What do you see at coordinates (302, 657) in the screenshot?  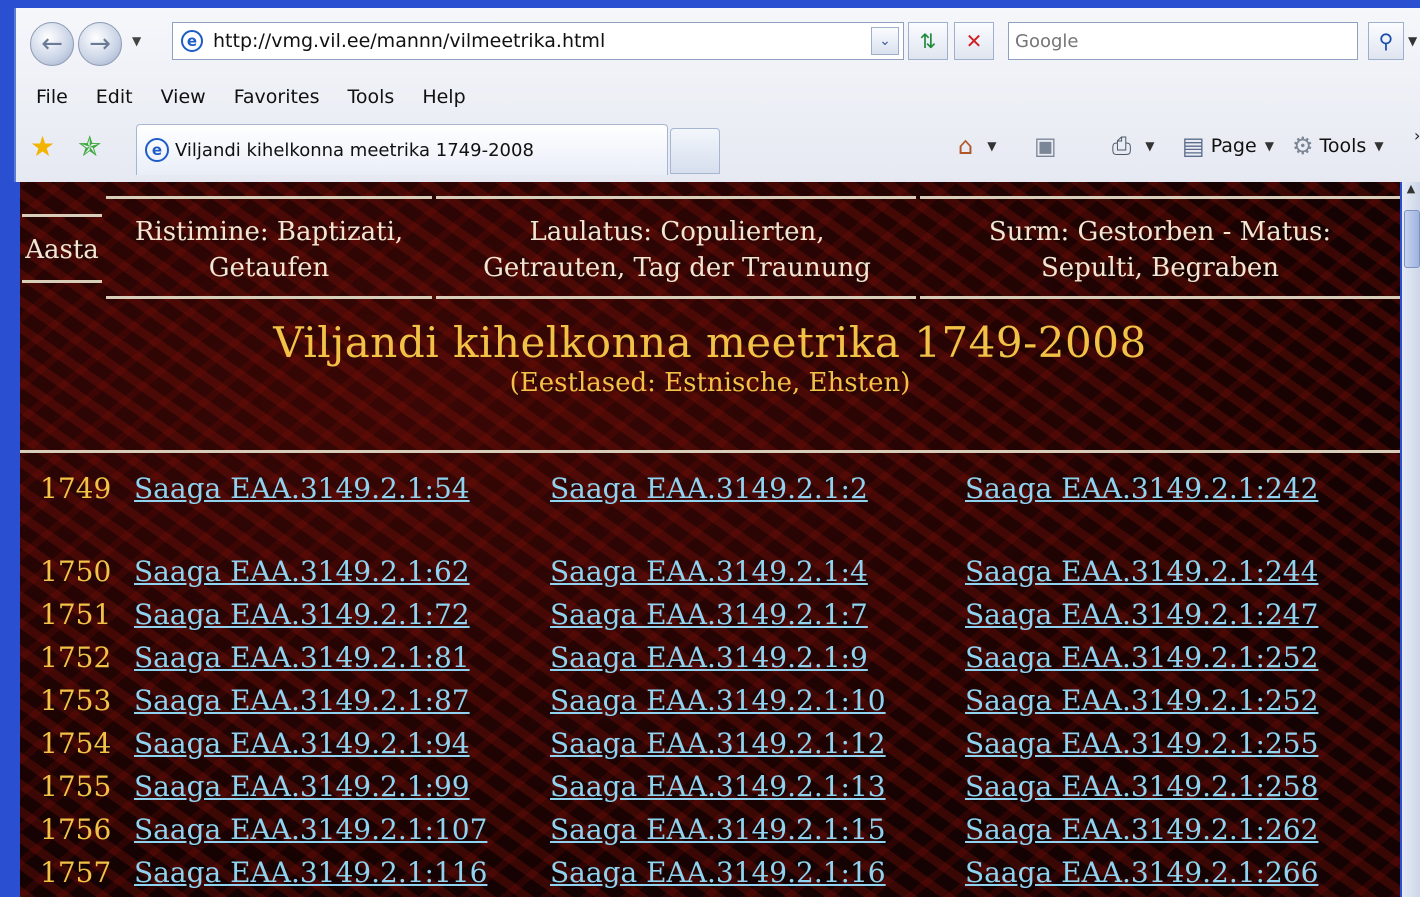 I see `baptism-link: Saaga EAA.3149.2.1:81` at bounding box center [302, 657].